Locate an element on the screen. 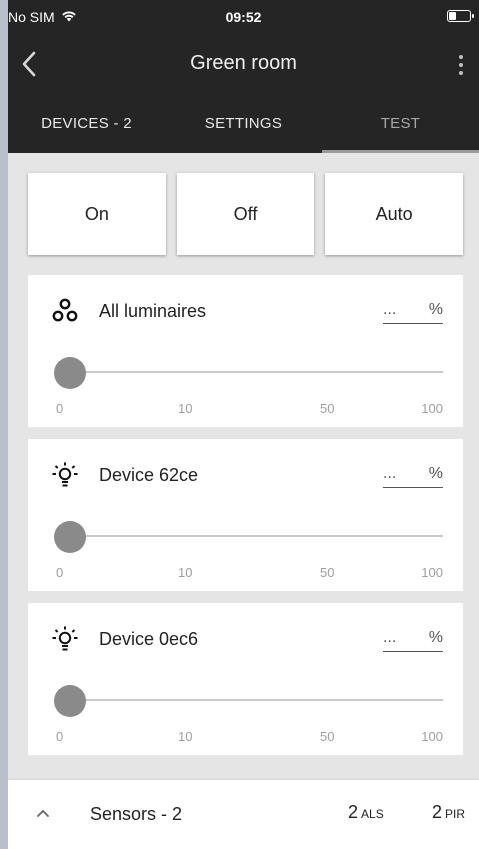  pir-stat: 2 PIR is located at coordinates (448, 812).